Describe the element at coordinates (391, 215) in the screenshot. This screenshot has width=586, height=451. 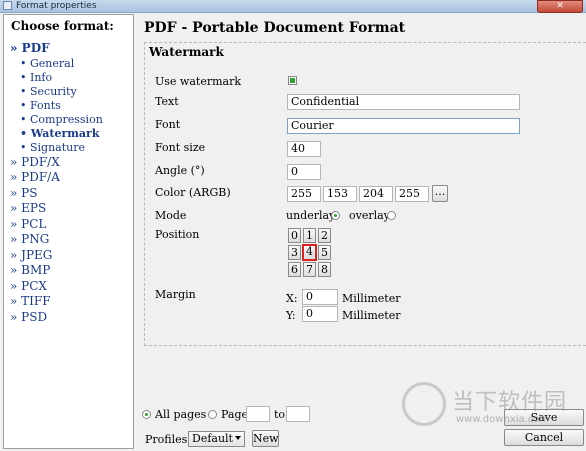
I see `mode-overlay-radio` at that location.